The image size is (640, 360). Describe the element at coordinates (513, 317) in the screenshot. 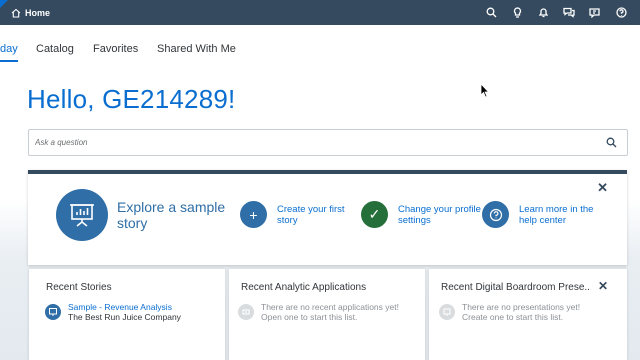

I see `empty-message-line2: Create one to start this list.` at that location.